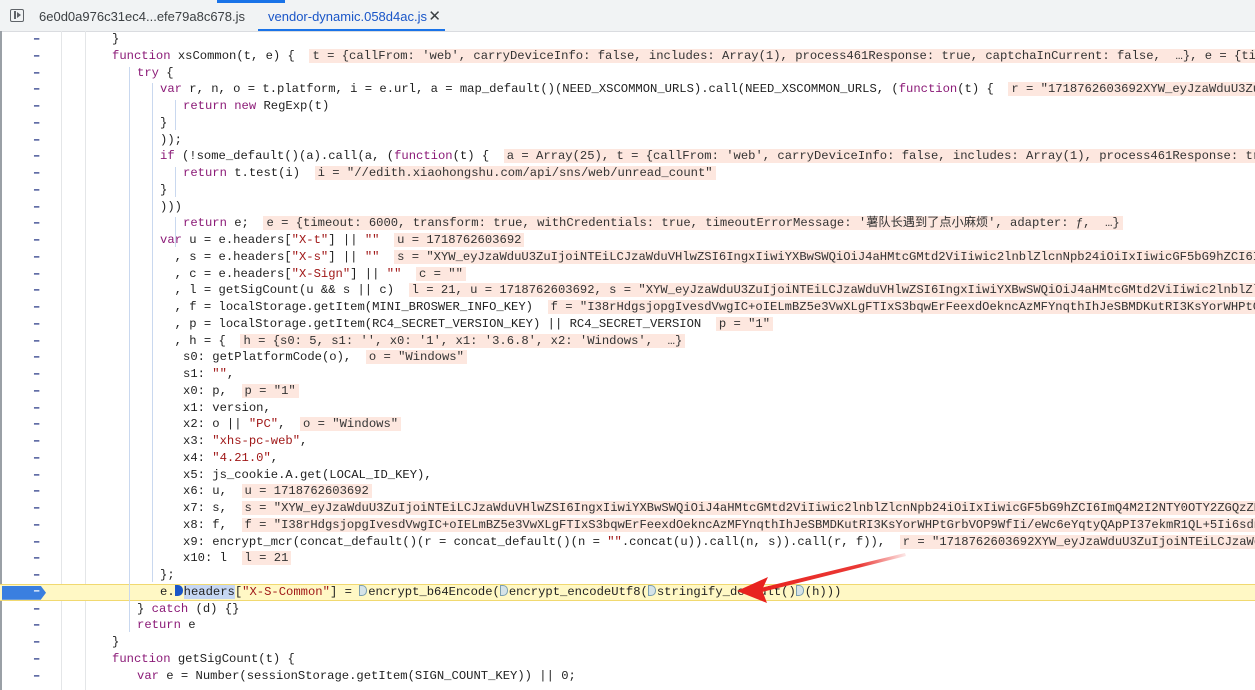  Describe the element at coordinates (155, 72) in the screenshot. I see `code-text: try {` at that location.